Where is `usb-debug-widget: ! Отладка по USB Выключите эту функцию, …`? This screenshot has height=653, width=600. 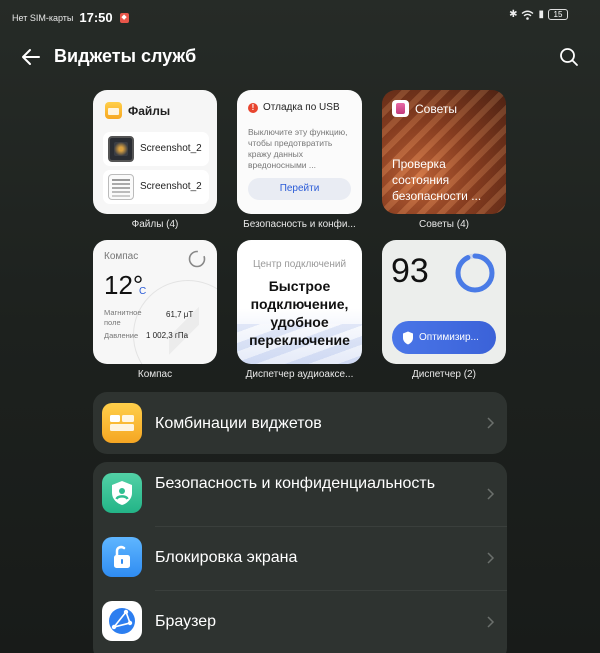
usb-debug-widget: ! Отладка по USB Выключите эту функцию, … is located at coordinates (299, 152).